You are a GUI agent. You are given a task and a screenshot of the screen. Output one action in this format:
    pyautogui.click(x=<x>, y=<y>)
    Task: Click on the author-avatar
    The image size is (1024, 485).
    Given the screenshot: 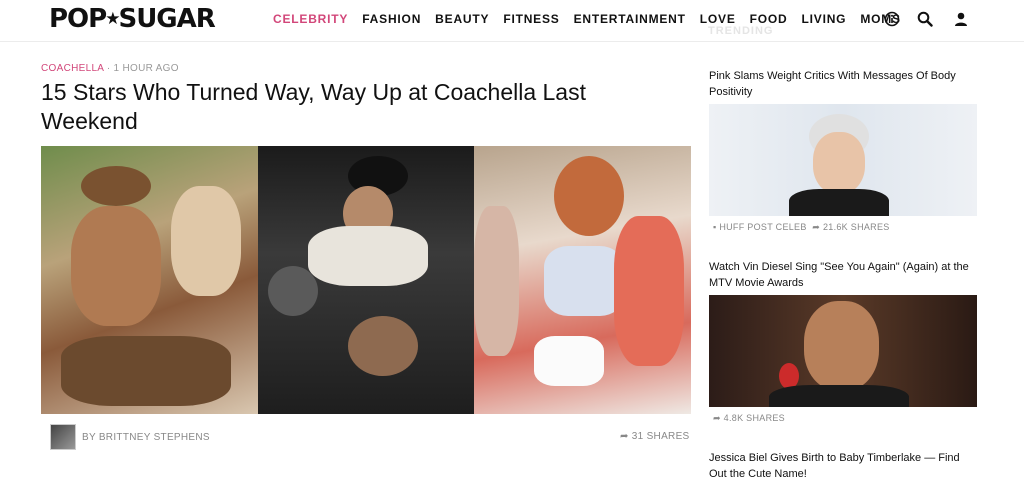 What is the action you would take?
    pyautogui.click(x=63, y=437)
    